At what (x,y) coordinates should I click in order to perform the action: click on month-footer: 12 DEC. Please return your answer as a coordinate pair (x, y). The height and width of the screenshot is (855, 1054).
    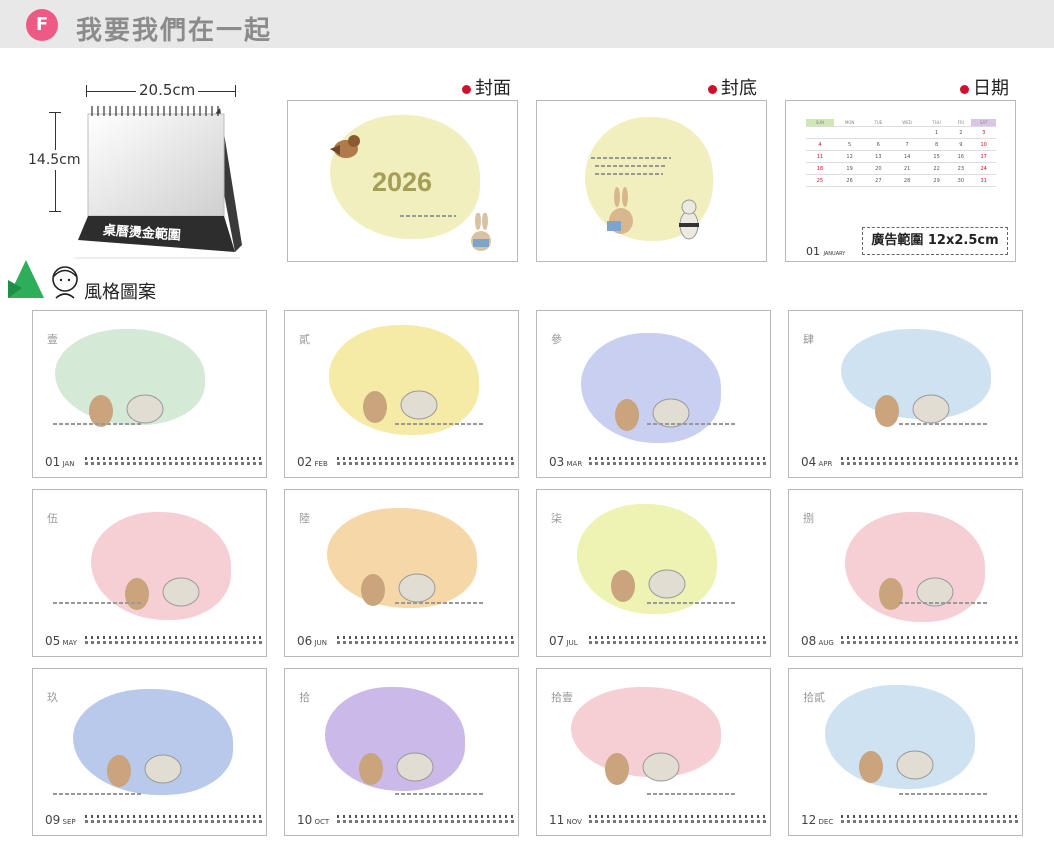
    Looking at the image, I should click on (817, 820).